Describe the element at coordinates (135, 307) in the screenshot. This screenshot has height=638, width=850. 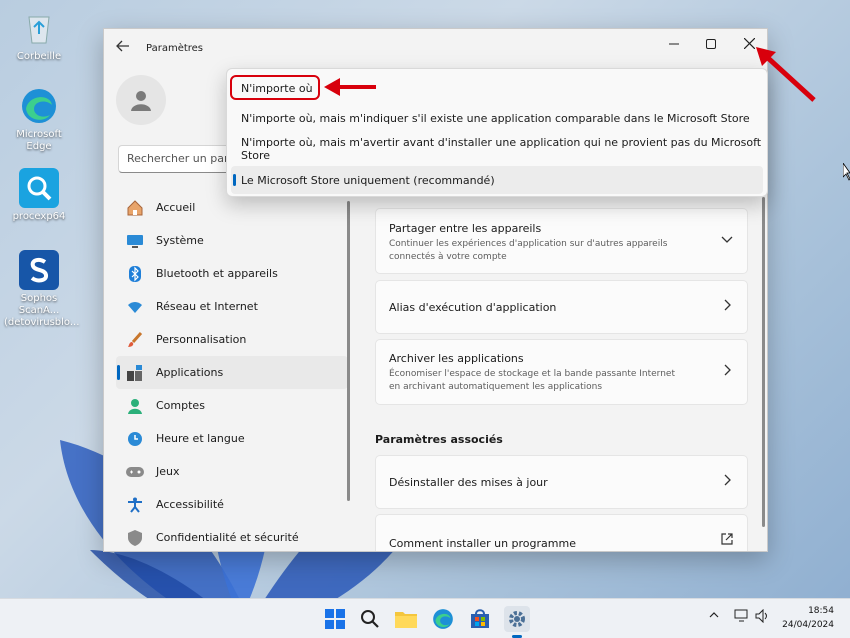
I see `wifi-icon` at that location.